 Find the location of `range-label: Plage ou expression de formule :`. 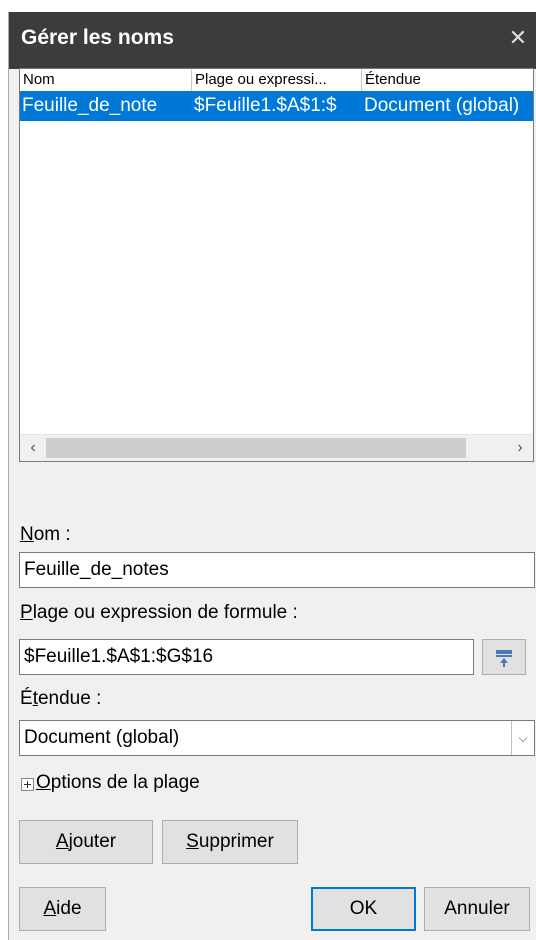

range-label: Plage ou expression de formule : is located at coordinates (159, 612).